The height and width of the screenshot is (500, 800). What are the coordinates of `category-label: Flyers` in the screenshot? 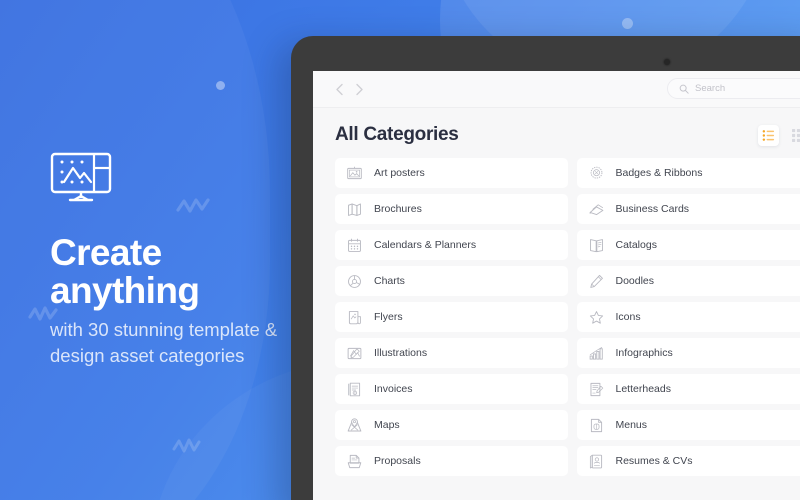 It's located at (388, 317).